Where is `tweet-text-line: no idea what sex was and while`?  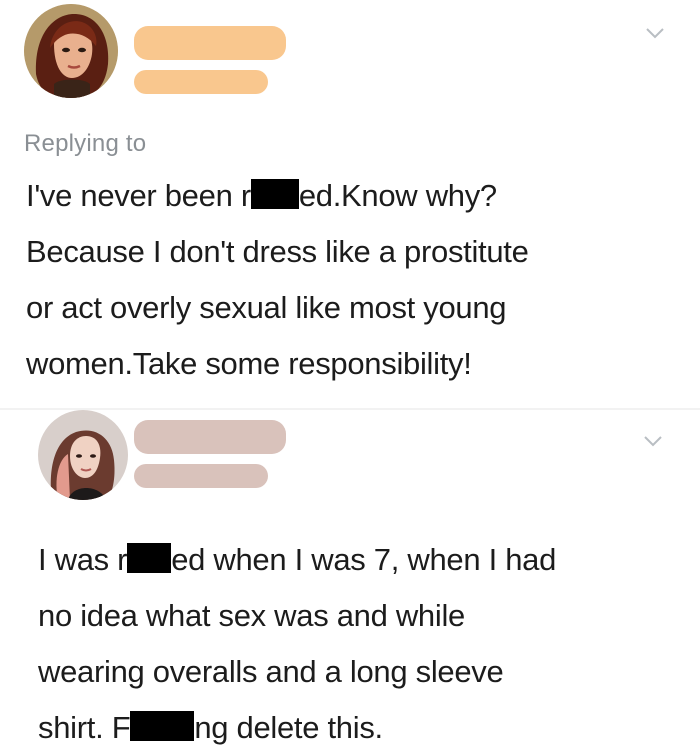
tweet-text-line: no idea what sex was and while is located at coordinates (251, 615).